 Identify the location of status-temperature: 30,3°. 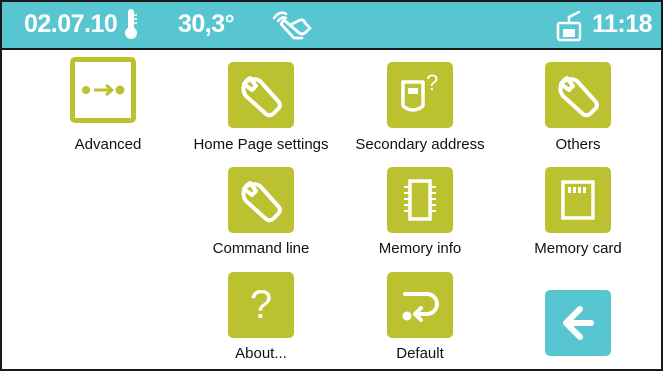
(206, 24).